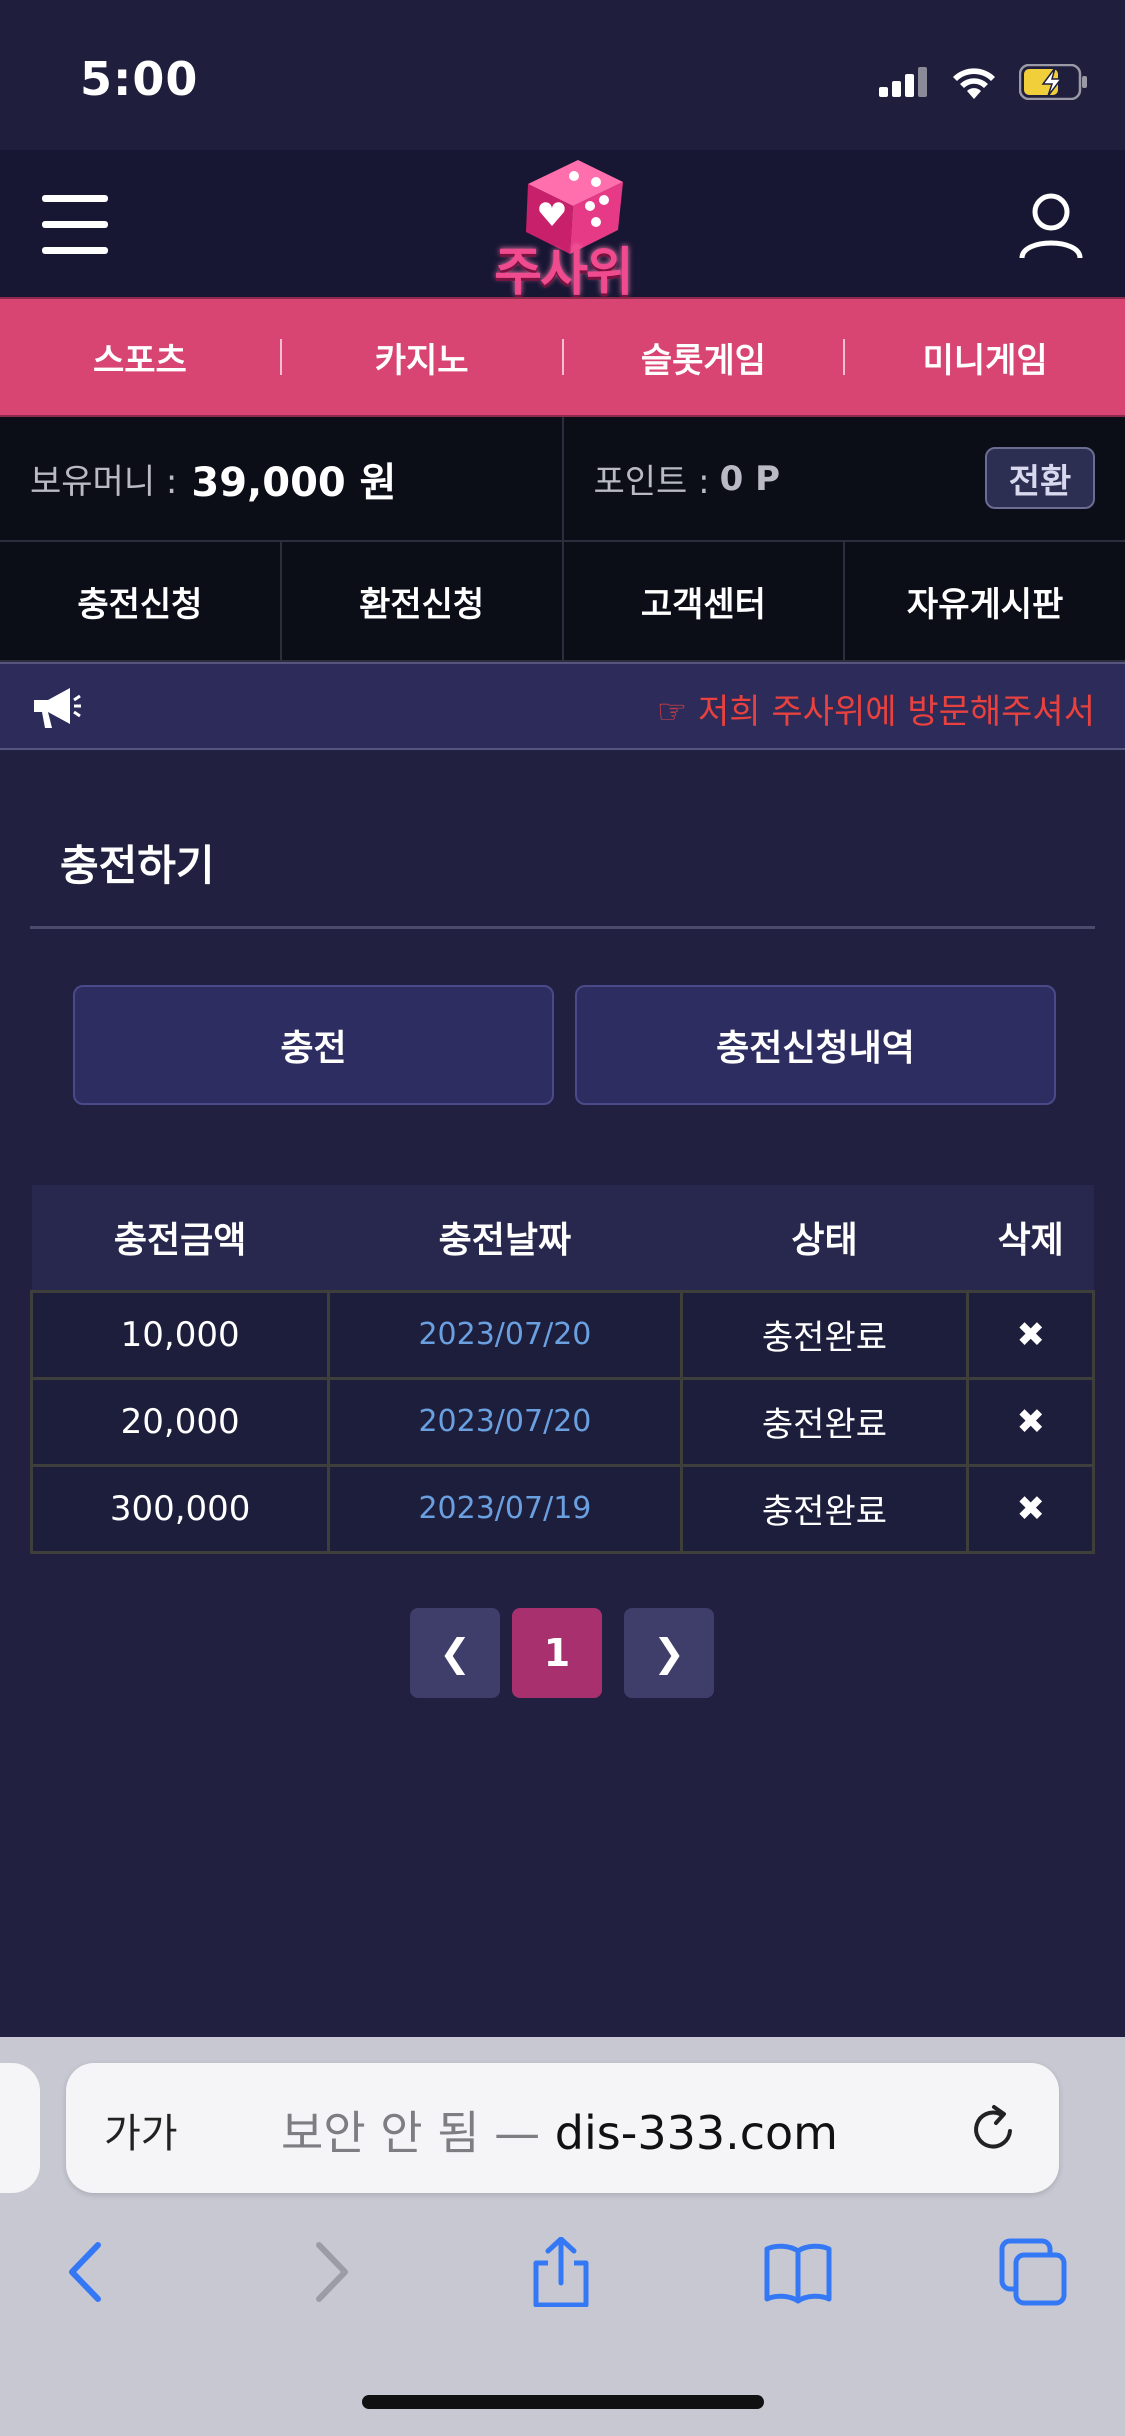 Image resolution: width=1125 pixels, height=2436 pixels. What do you see at coordinates (20, 2128) in the screenshot?
I see `previous-tab-edge` at bounding box center [20, 2128].